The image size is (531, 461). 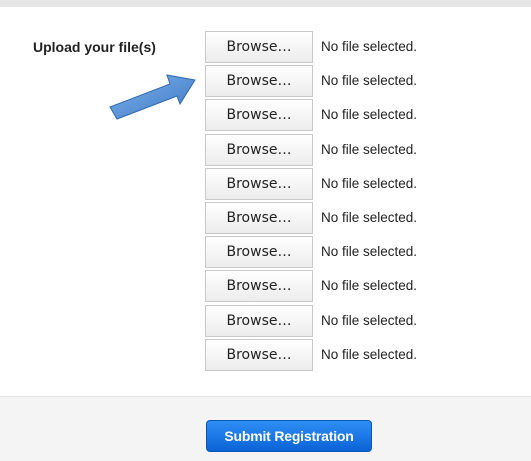 What do you see at coordinates (94, 47) in the screenshot?
I see `upload-files-label: Upload your file(s)` at bounding box center [94, 47].